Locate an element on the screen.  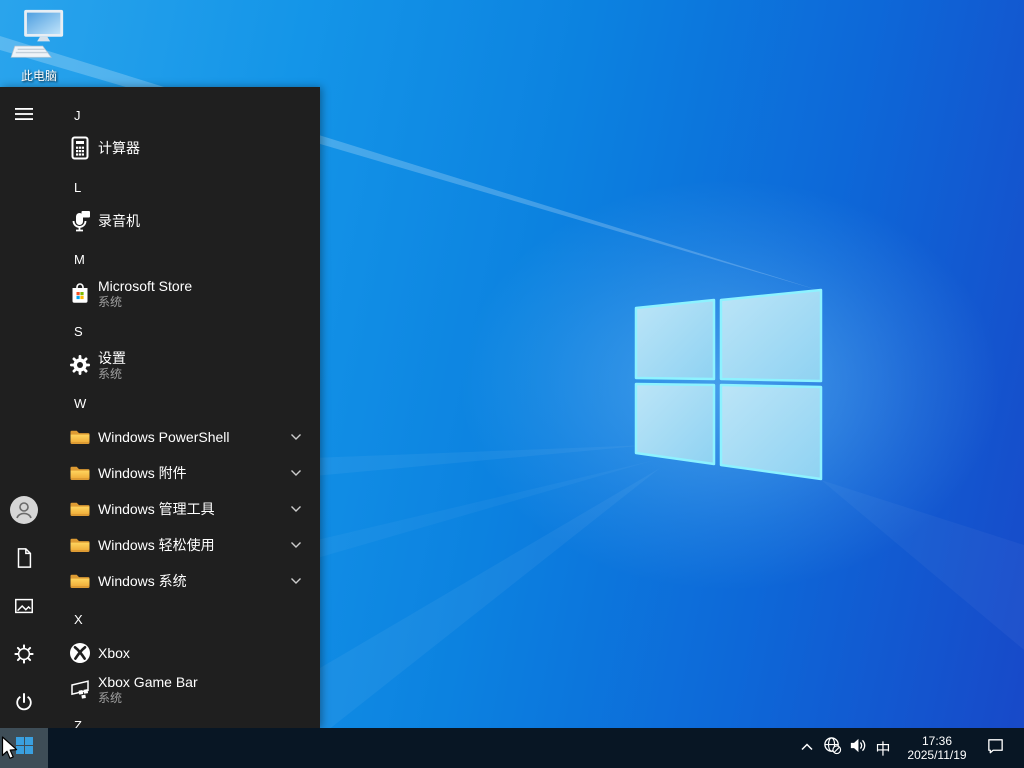
desktop-icon-this-pc: 此电脑 is located at coordinates (39, 46).